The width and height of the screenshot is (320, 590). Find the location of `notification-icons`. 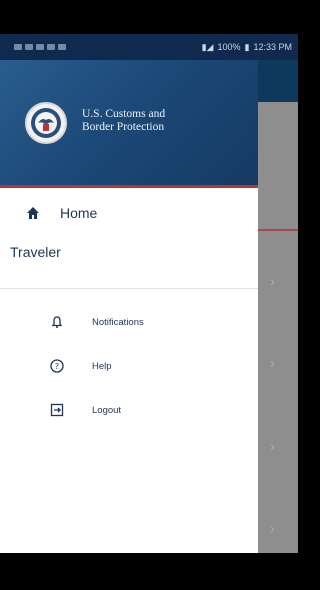

notification-icons is located at coordinates (40, 47).